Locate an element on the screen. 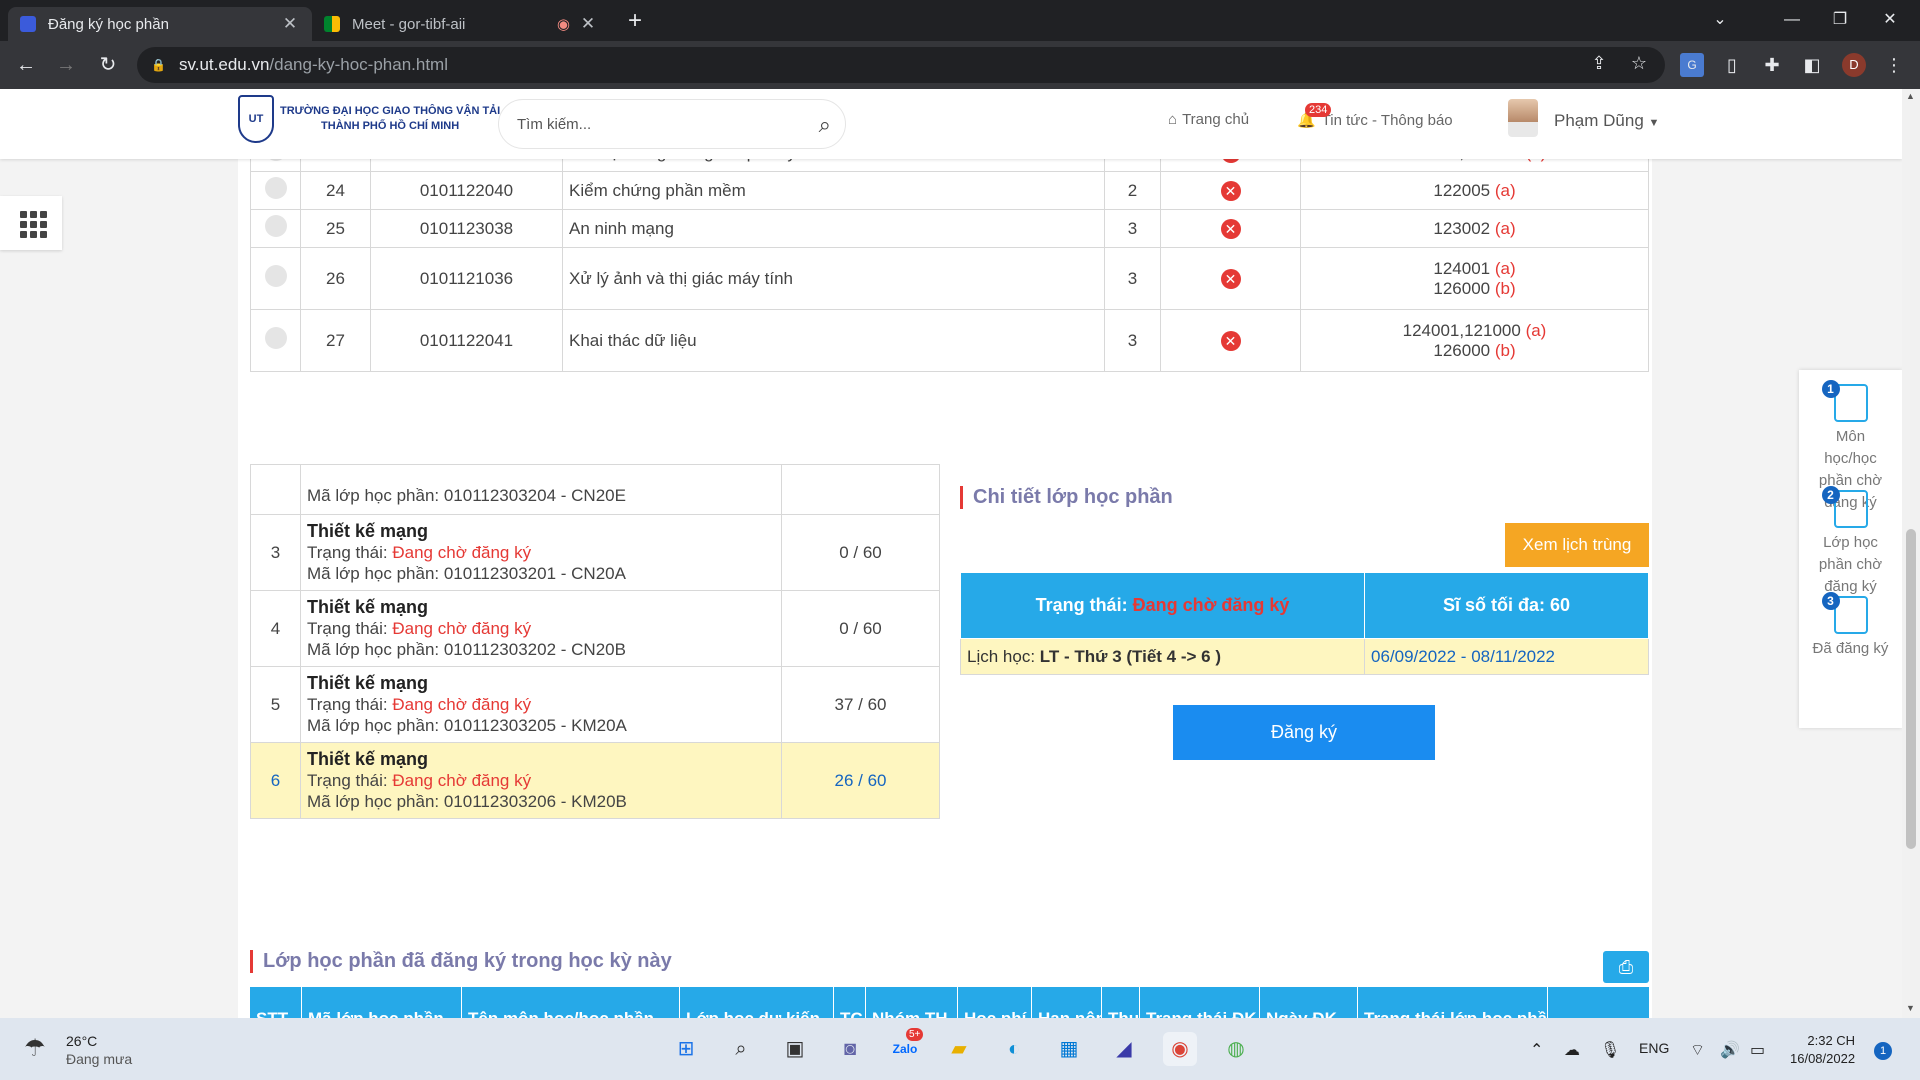 The image size is (1920, 1080). class-code: Mã lớp học phần: 010112303201 - CN20A is located at coordinates (466, 573).